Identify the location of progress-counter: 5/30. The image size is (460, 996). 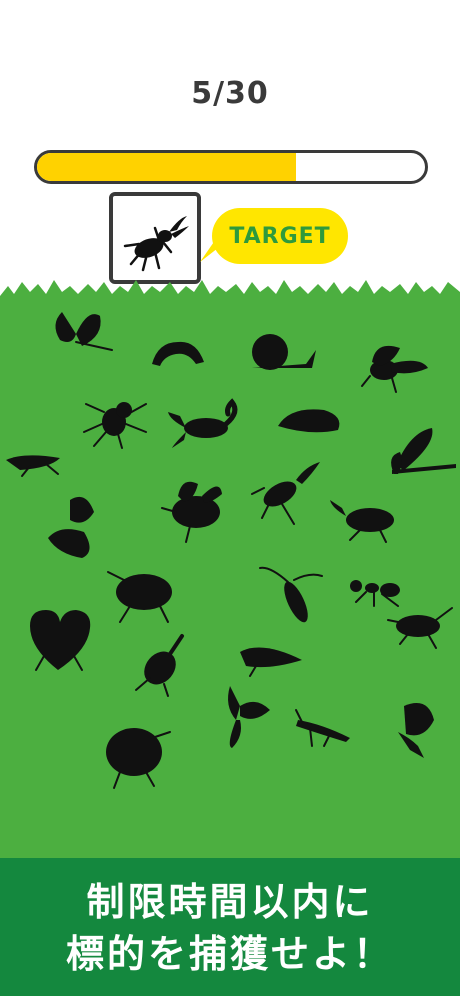
(230, 93).